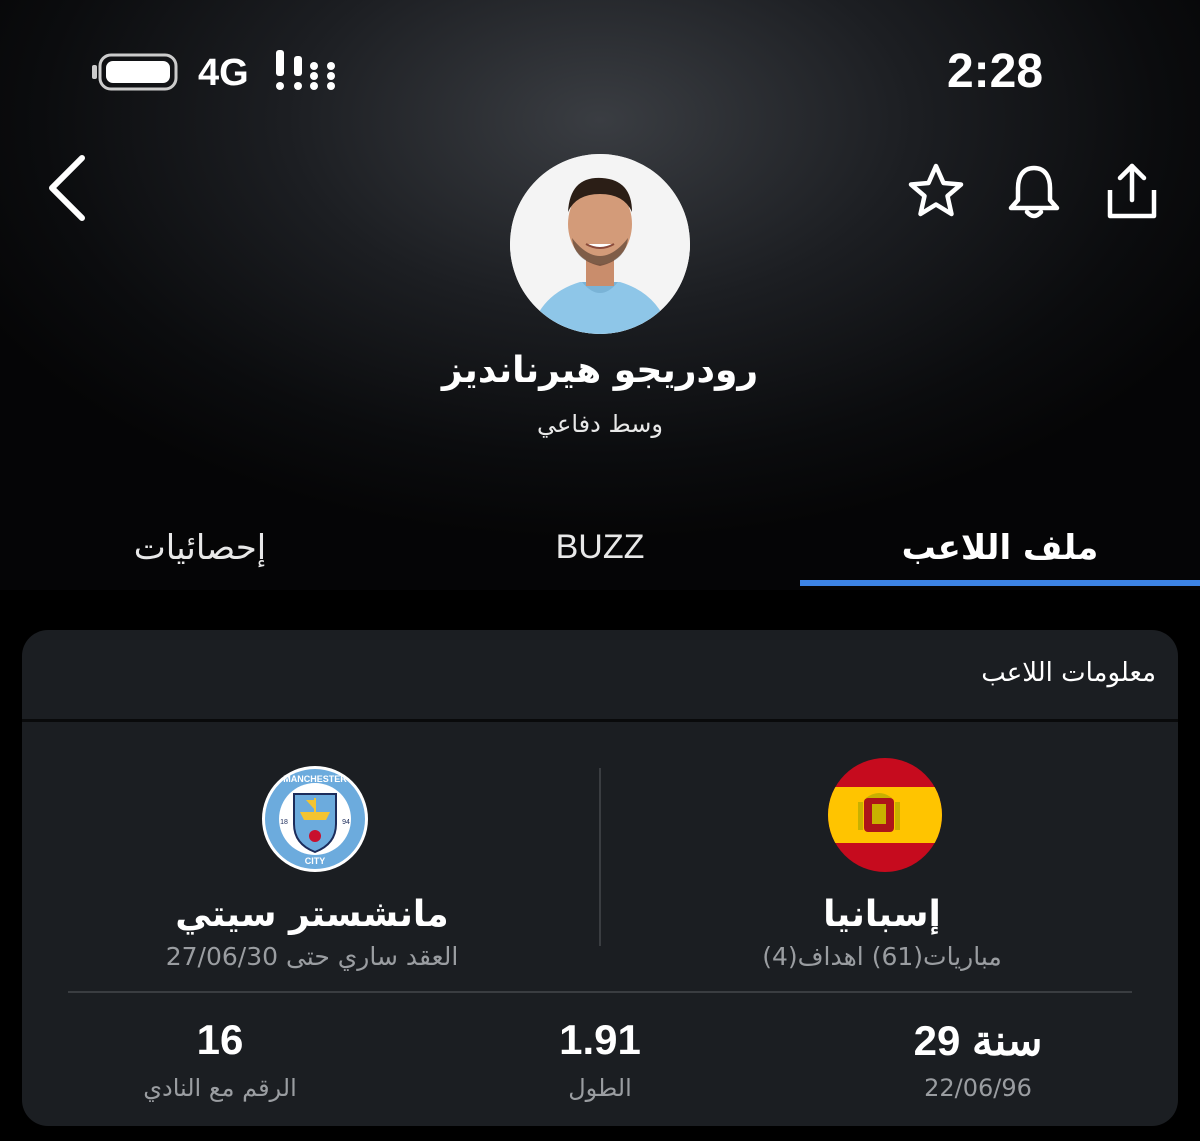 This screenshot has width=1200, height=1141. I want to click on bell-icon, so click(1034, 192).